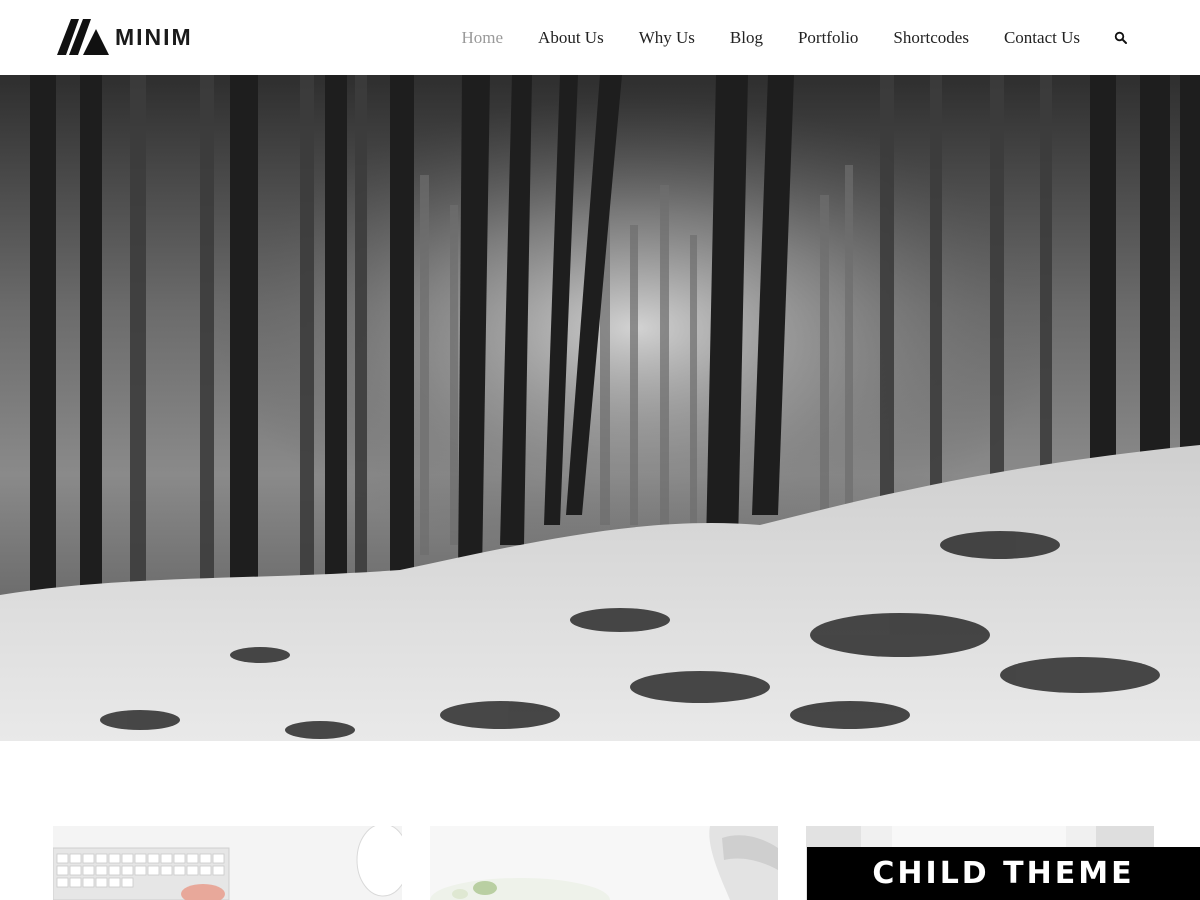 This screenshot has height=900, width=1200. I want to click on keyboard-illustration, so click(227, 863).